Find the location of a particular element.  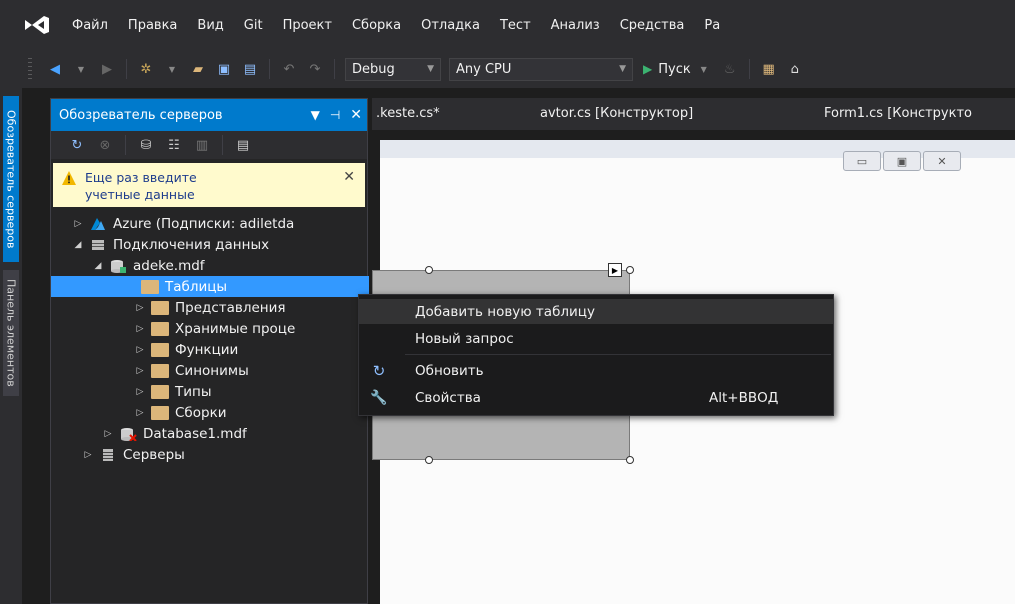

credentials-warning: Еще раз введите учетные данные ✕ is located at coordinates (209, 185).